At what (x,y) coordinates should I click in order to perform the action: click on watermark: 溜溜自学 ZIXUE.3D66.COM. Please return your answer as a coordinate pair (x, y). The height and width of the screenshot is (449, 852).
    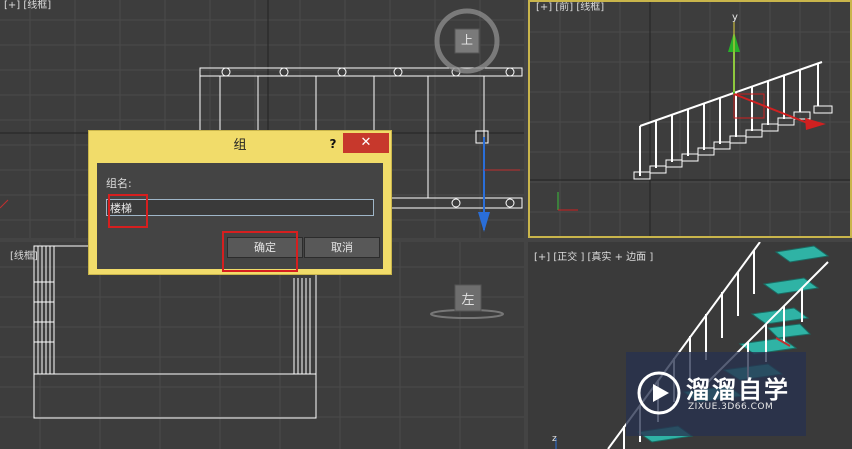
    Looking at the image, I should click on (716, 394).